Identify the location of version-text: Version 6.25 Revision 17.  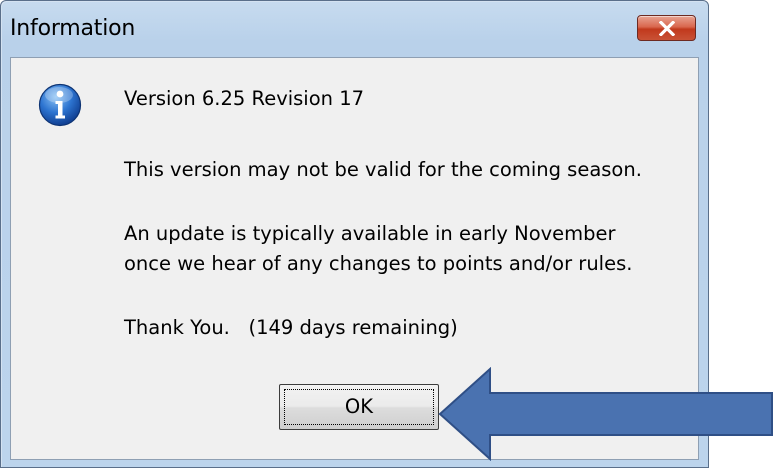
(244, 98).